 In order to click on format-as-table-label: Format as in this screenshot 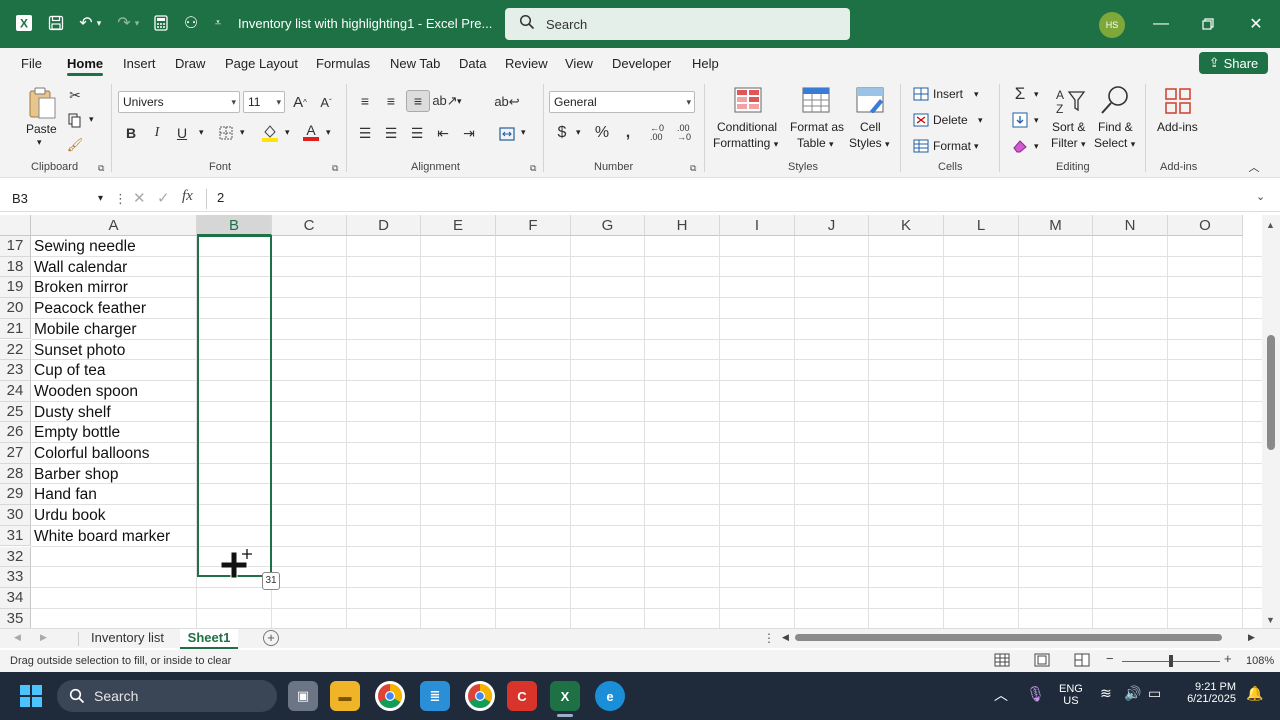, I will do `click(817, 127)`.